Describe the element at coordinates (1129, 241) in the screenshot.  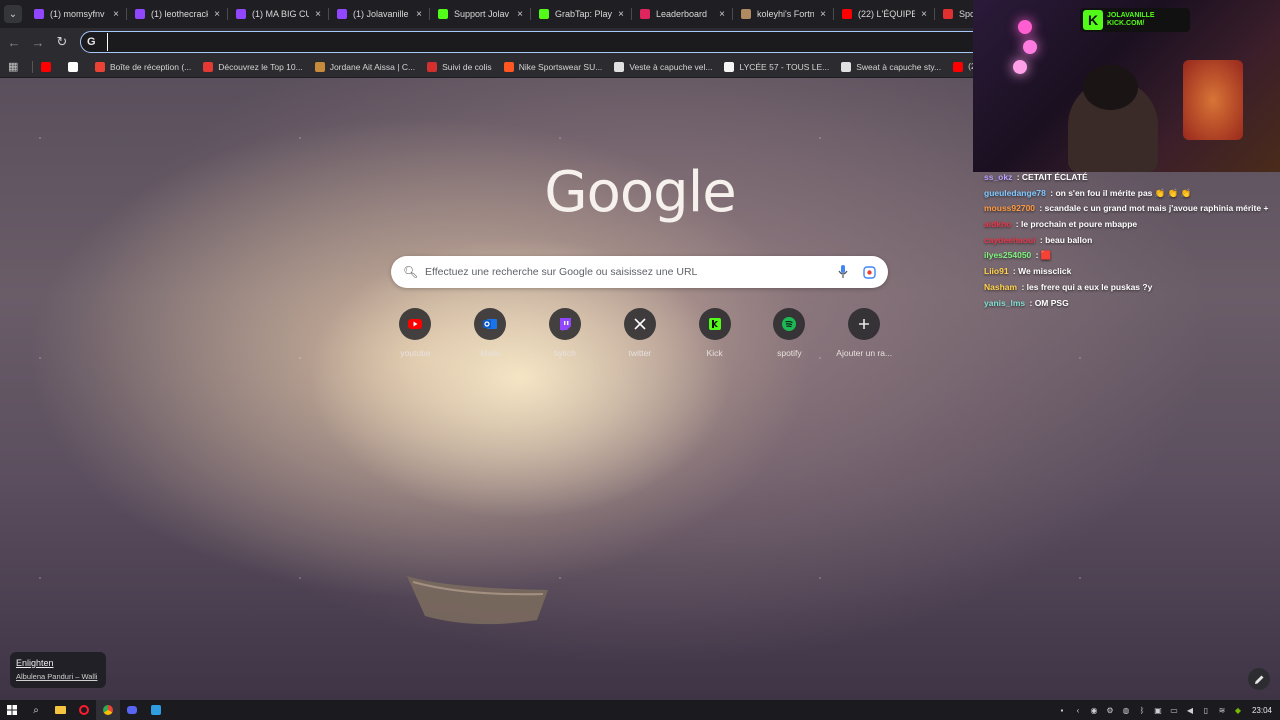
I see `chat-message: caydeehaoui : beau ballon` at that location.